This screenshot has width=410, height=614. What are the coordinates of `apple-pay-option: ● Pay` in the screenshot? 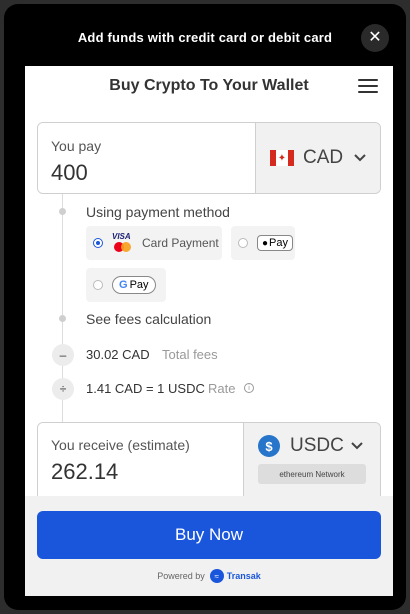 It's located at (263, 243).